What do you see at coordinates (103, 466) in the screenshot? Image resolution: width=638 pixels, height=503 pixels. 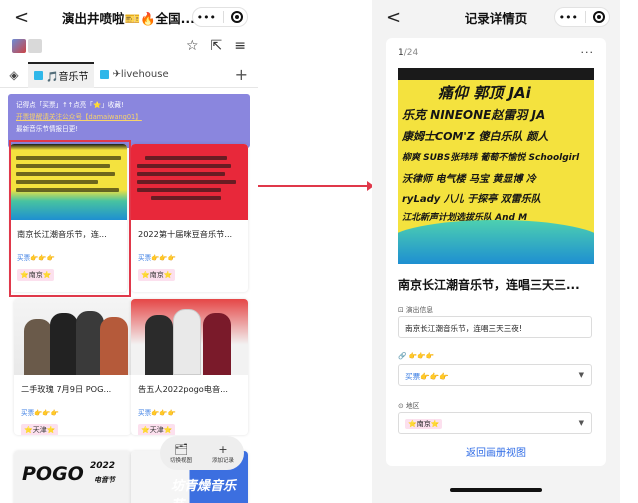 I see `poster-text: 2022` at bounding box center [103, 466].